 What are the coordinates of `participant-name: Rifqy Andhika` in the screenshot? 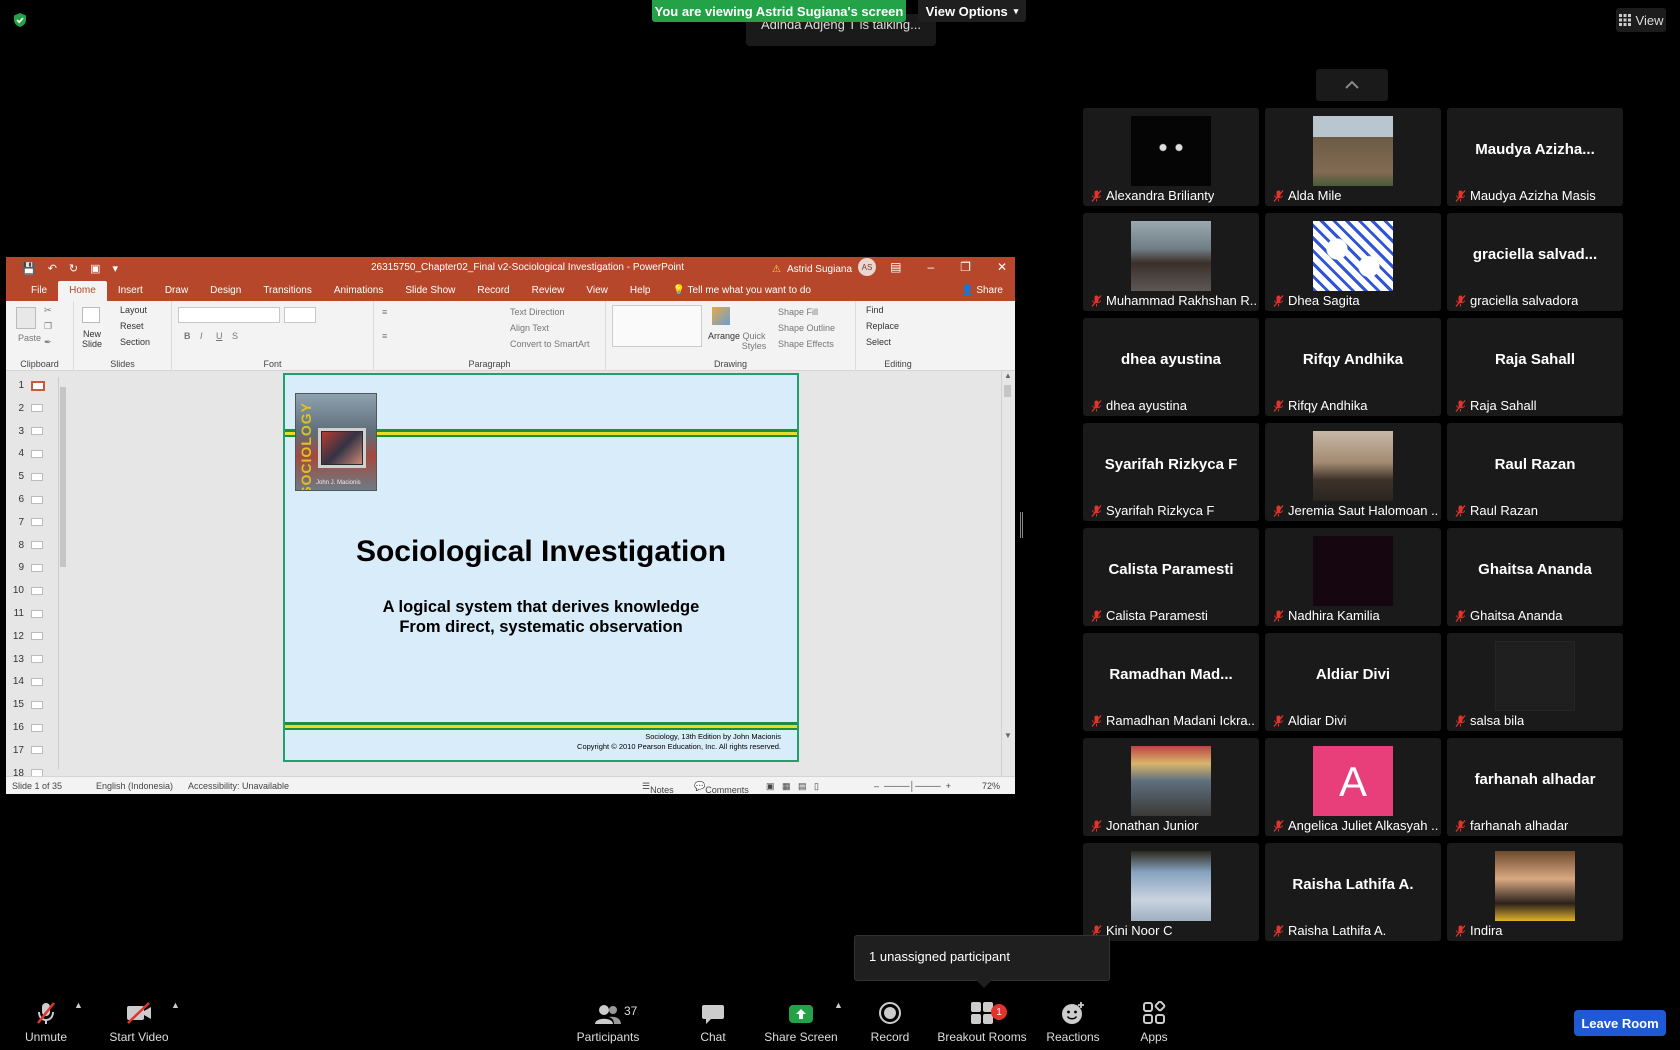 It's located at (1328, 405).